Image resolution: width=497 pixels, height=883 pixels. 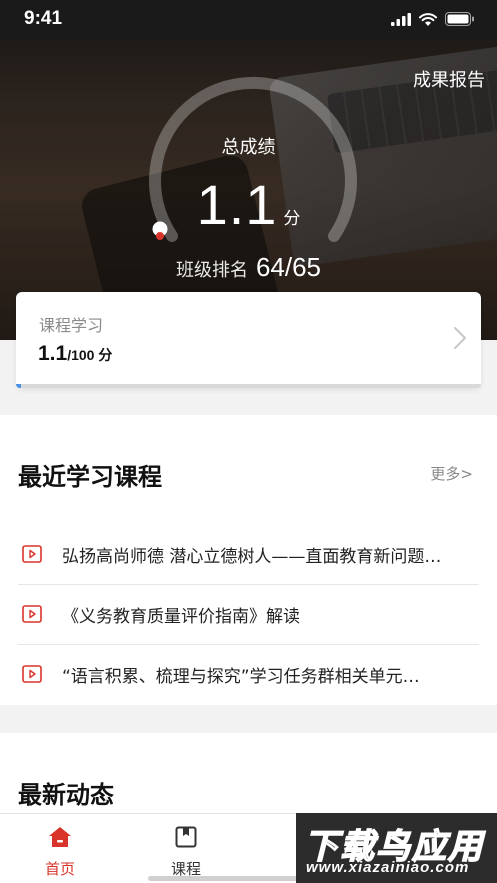 What do you see at coordinates (428, 19) in the screenshot?
I see `wifi-icon` at bounding box center [428, 19].